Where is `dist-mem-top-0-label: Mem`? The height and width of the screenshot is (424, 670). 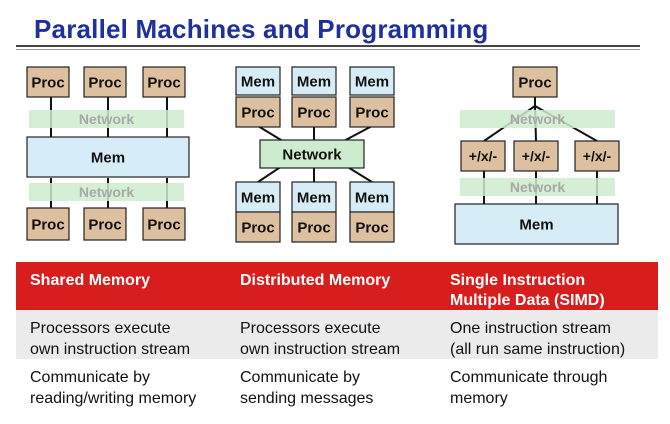 dist-mem-top-0-label: Mem is located at coordinates (258, 81).